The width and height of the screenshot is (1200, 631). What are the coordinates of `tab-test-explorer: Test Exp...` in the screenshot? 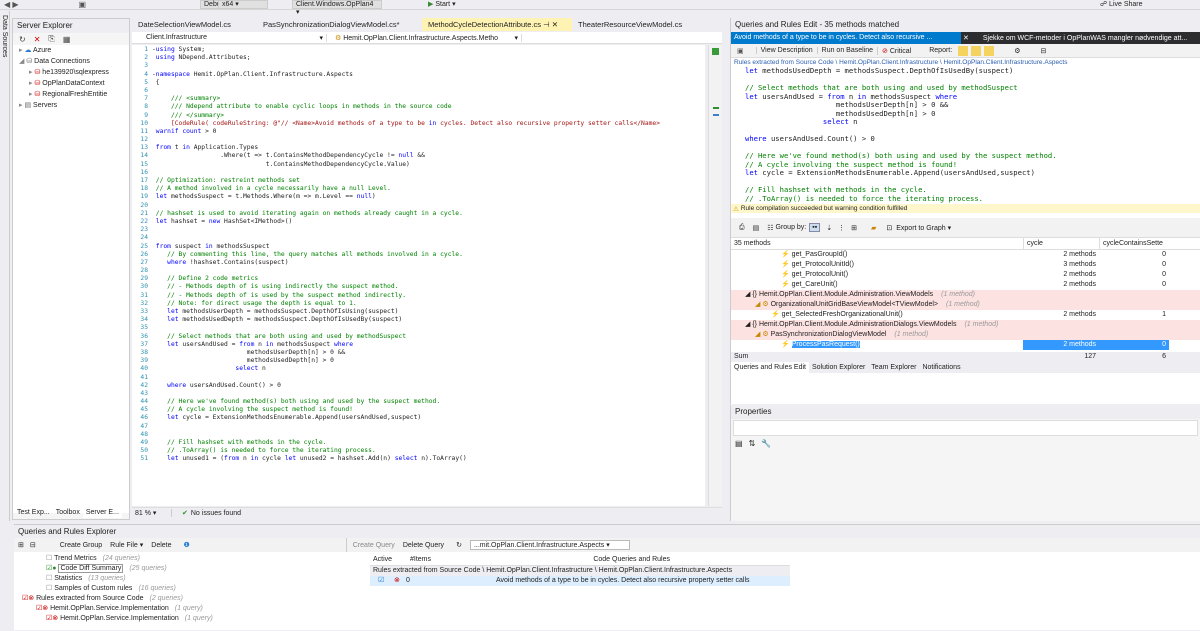 It's located at (33, 512).